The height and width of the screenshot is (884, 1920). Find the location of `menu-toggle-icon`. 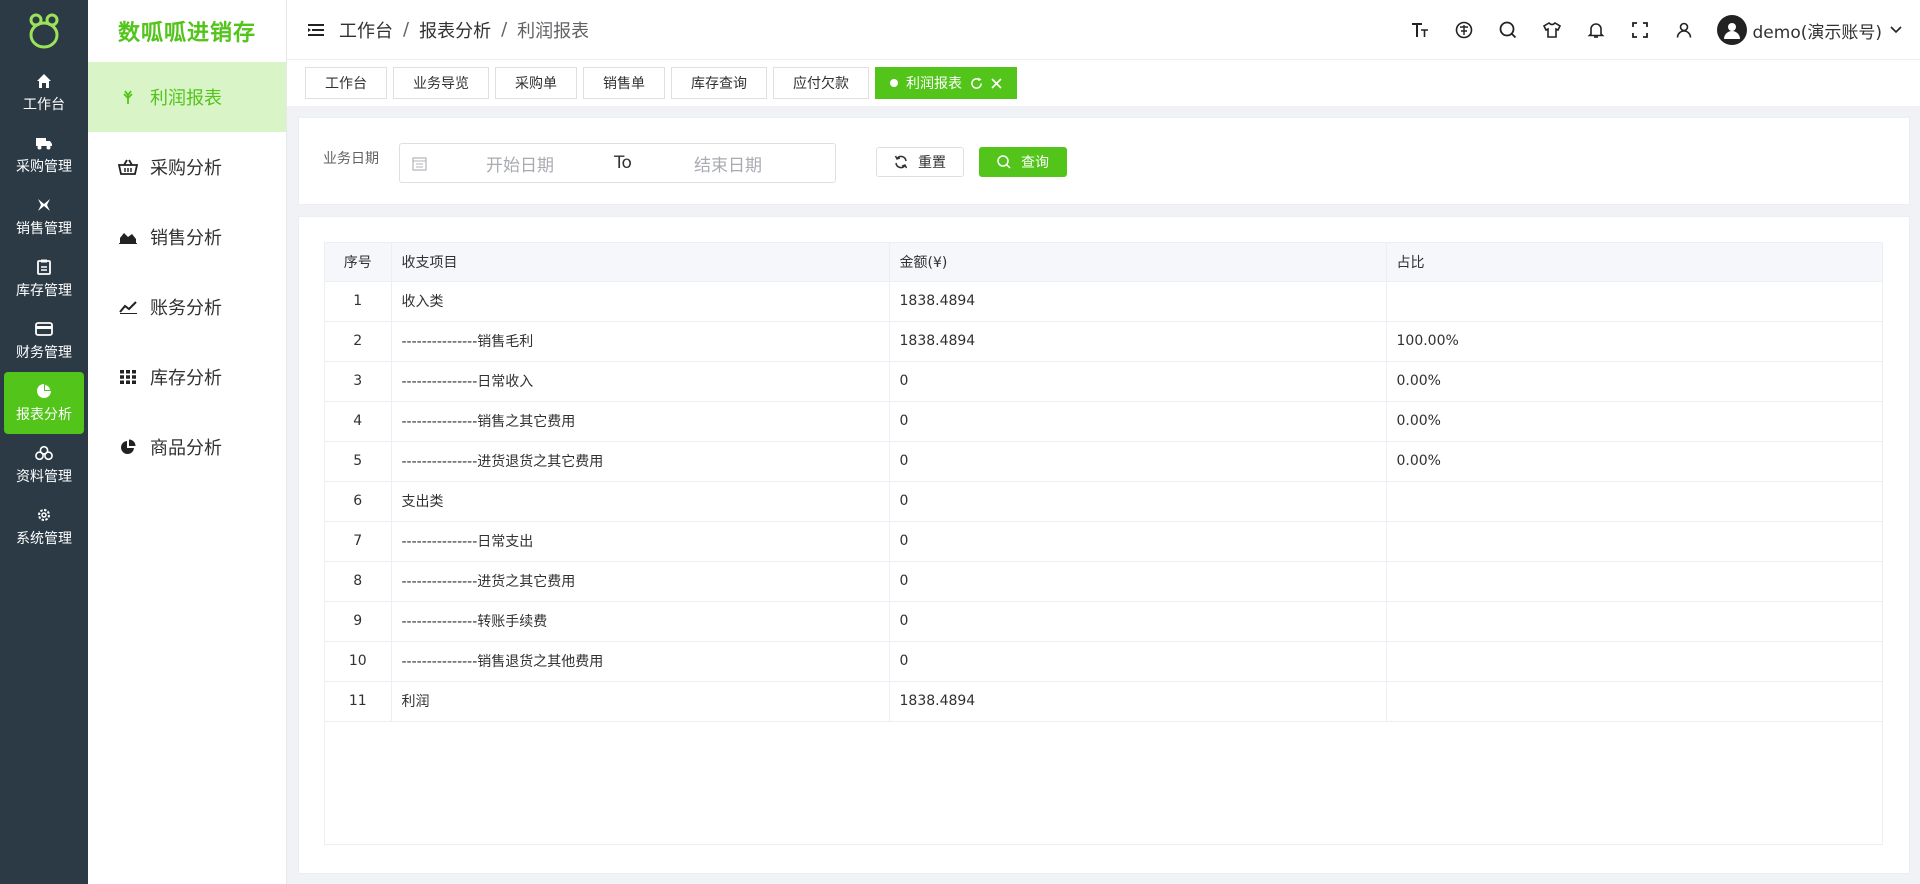

menu-toggle-icon is located at coordinates (316, 30).